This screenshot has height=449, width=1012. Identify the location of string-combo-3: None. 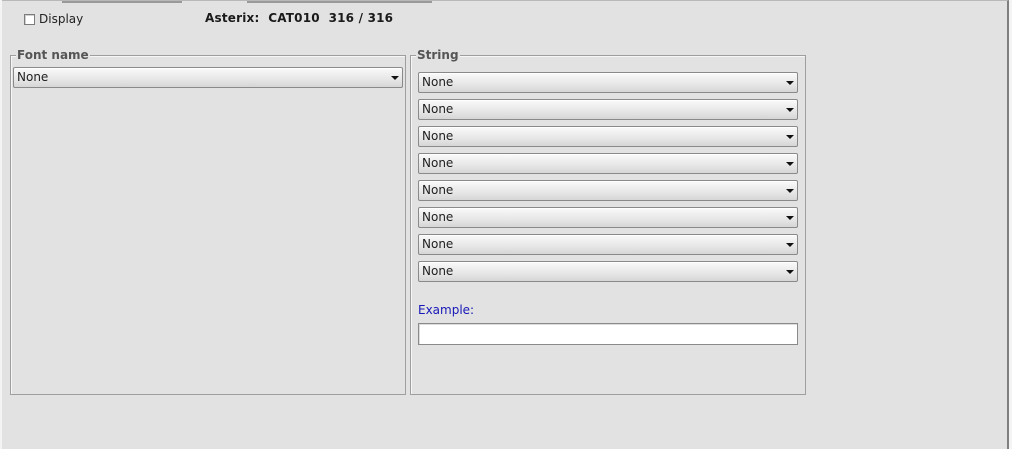
(608, 136).